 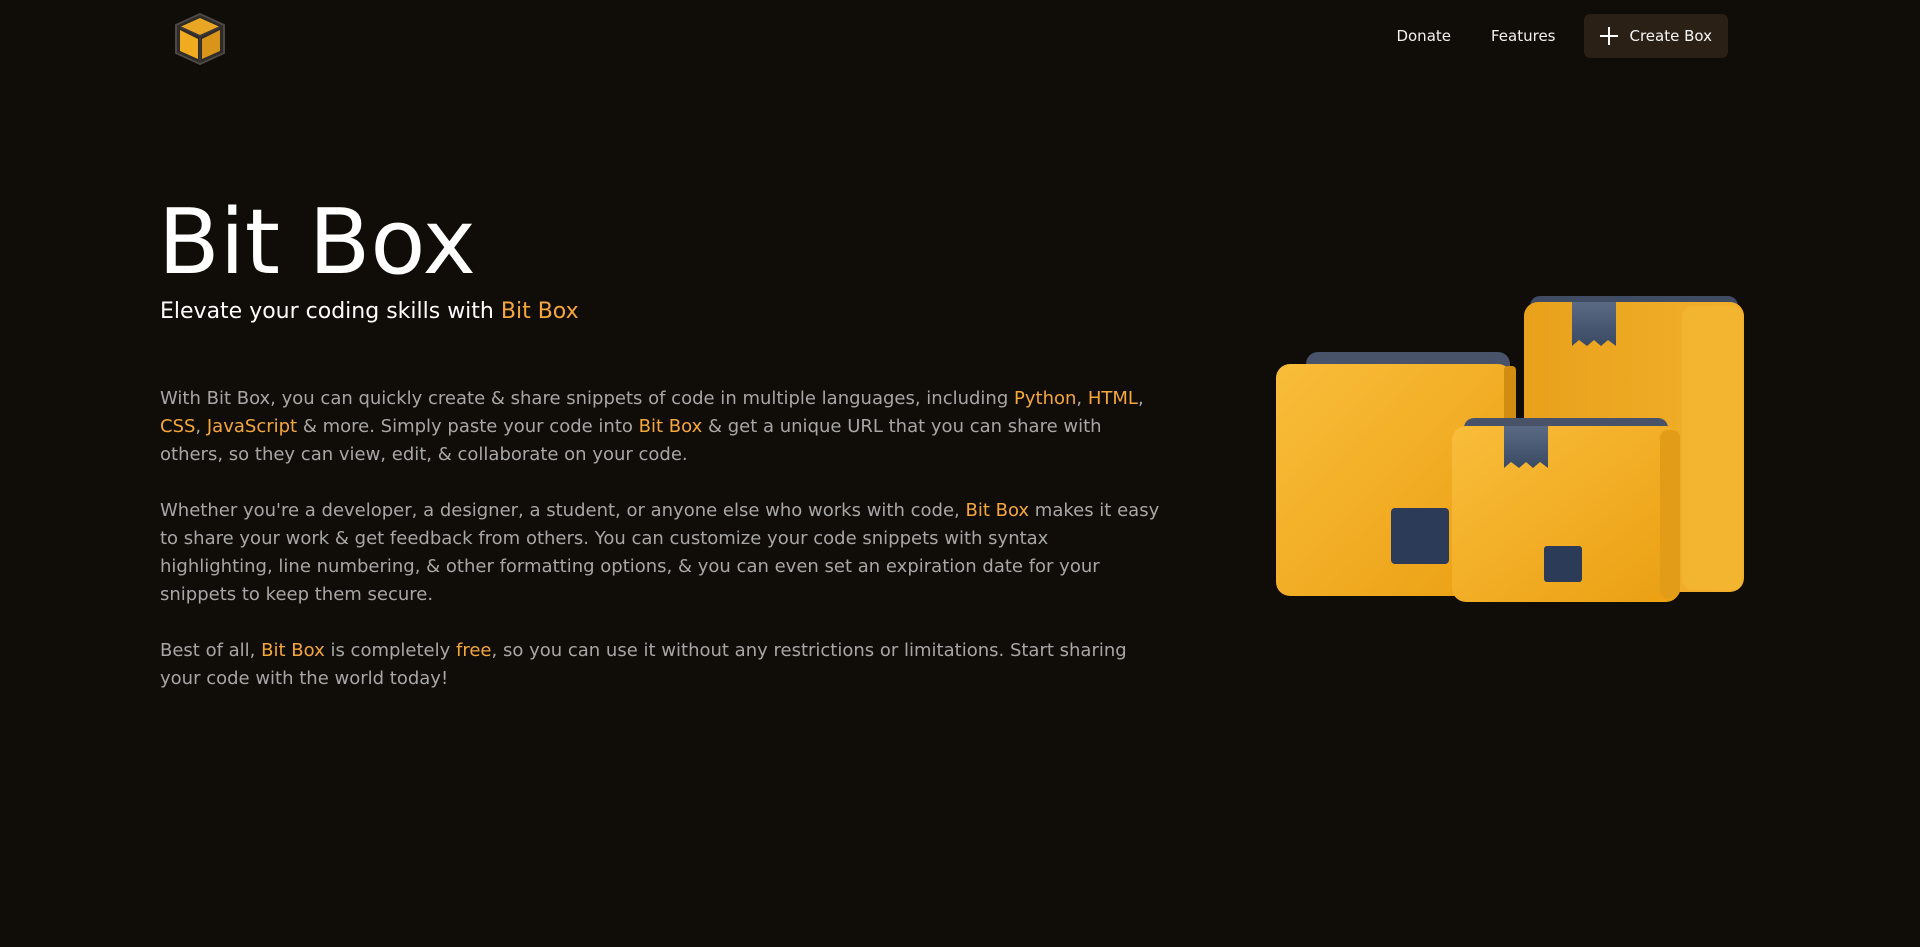 What do you see at coordinates (252, 426) in the screenshot?
I see `lang-javascript: JavaScript` at bounding box center [252, 426].